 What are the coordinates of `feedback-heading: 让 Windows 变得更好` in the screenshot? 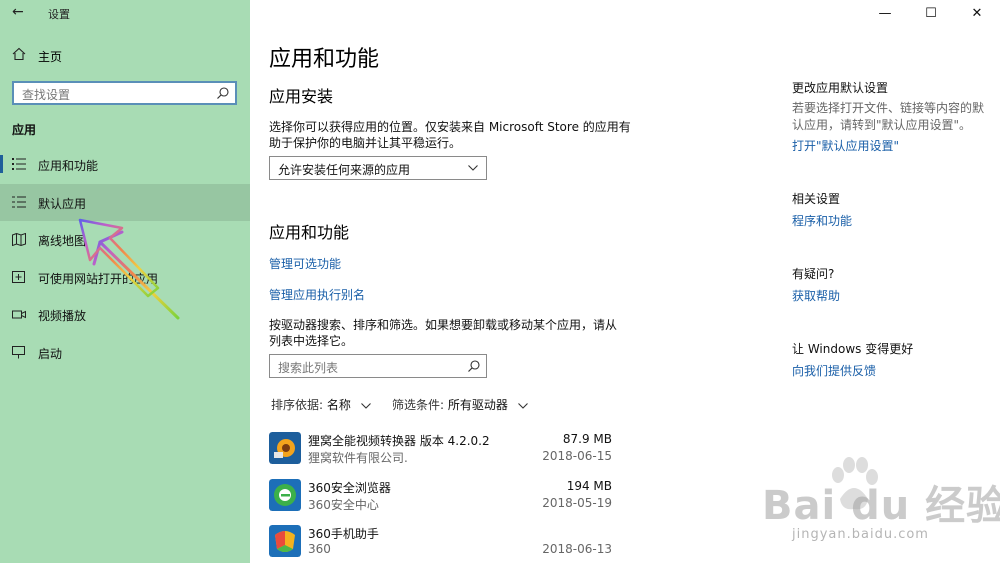 It's located at (853, 349).